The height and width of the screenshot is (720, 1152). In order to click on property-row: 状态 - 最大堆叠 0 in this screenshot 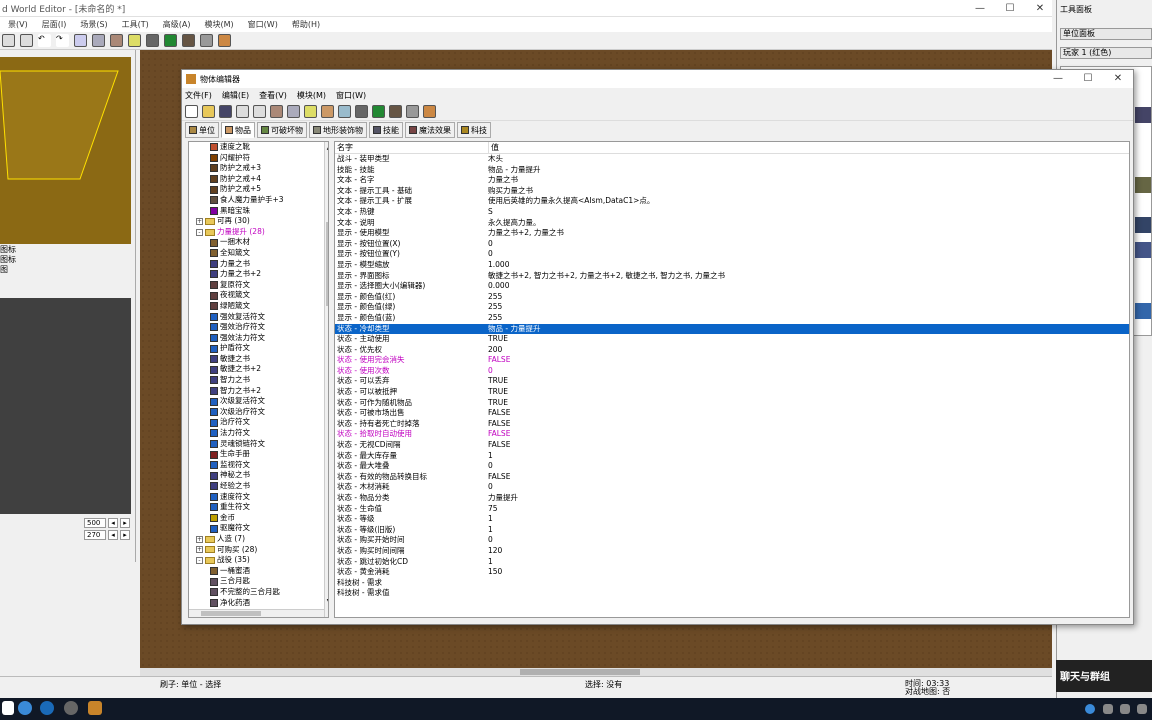, I will do `click(732, 466)`.